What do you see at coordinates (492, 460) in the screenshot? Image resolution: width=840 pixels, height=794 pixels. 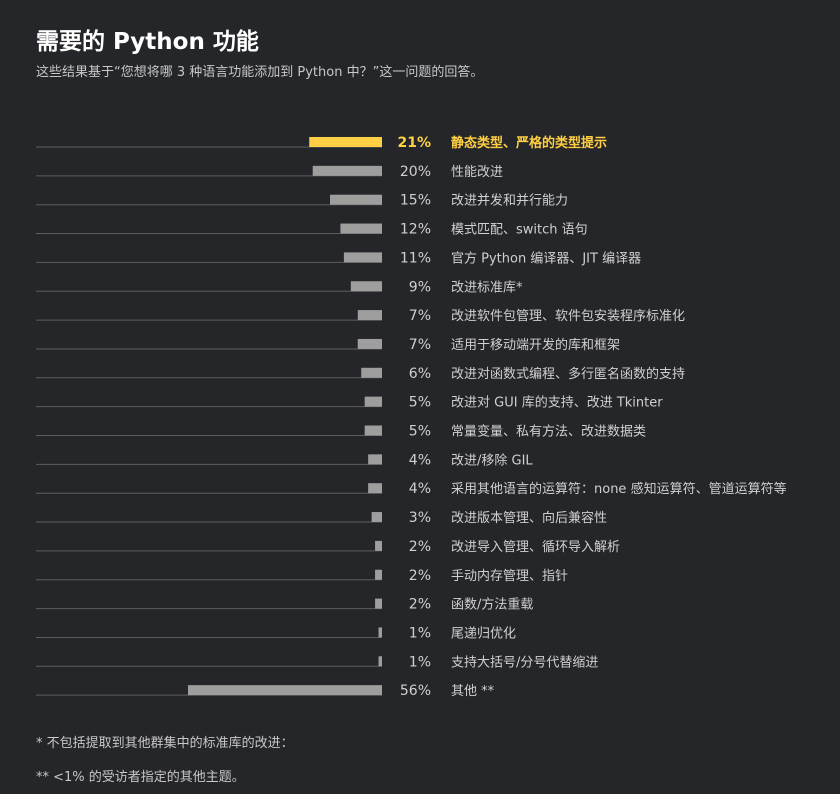 I see `category-label: 改进/移除 GIL` at bounding box center [492, 460].